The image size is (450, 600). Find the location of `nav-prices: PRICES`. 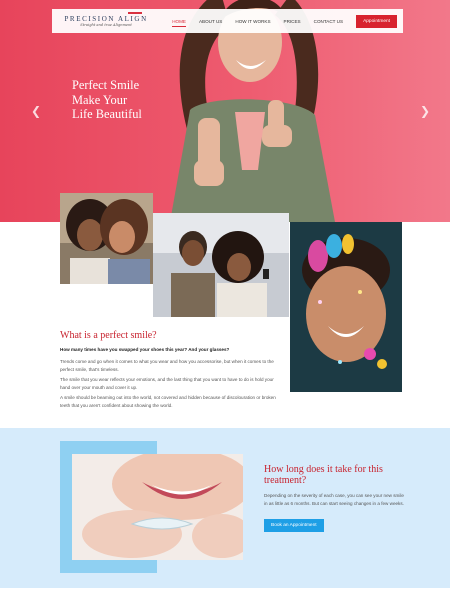

nav-prices: PRICES is located at coordinates (292, 21).